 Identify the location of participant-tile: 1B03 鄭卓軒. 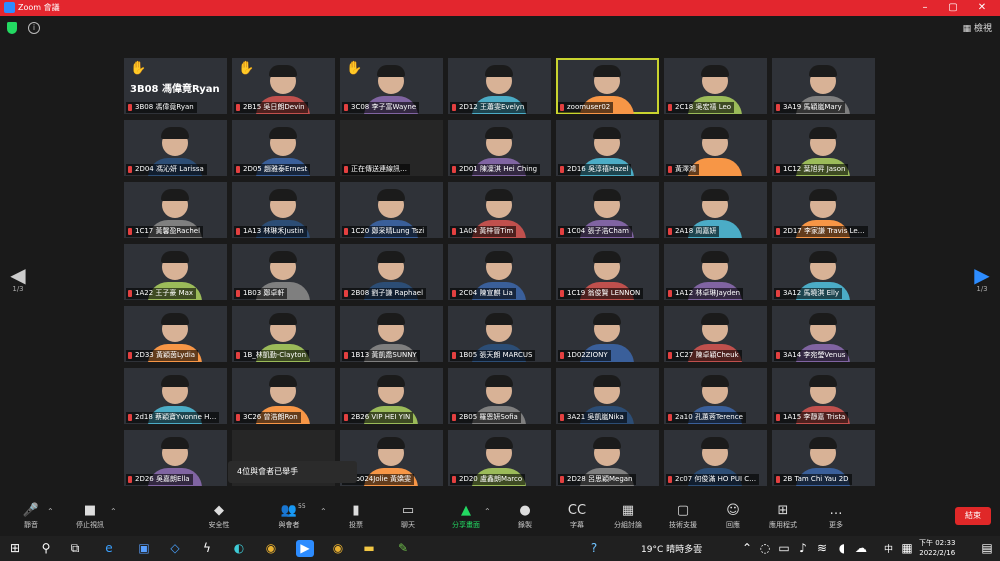
(283, 272).